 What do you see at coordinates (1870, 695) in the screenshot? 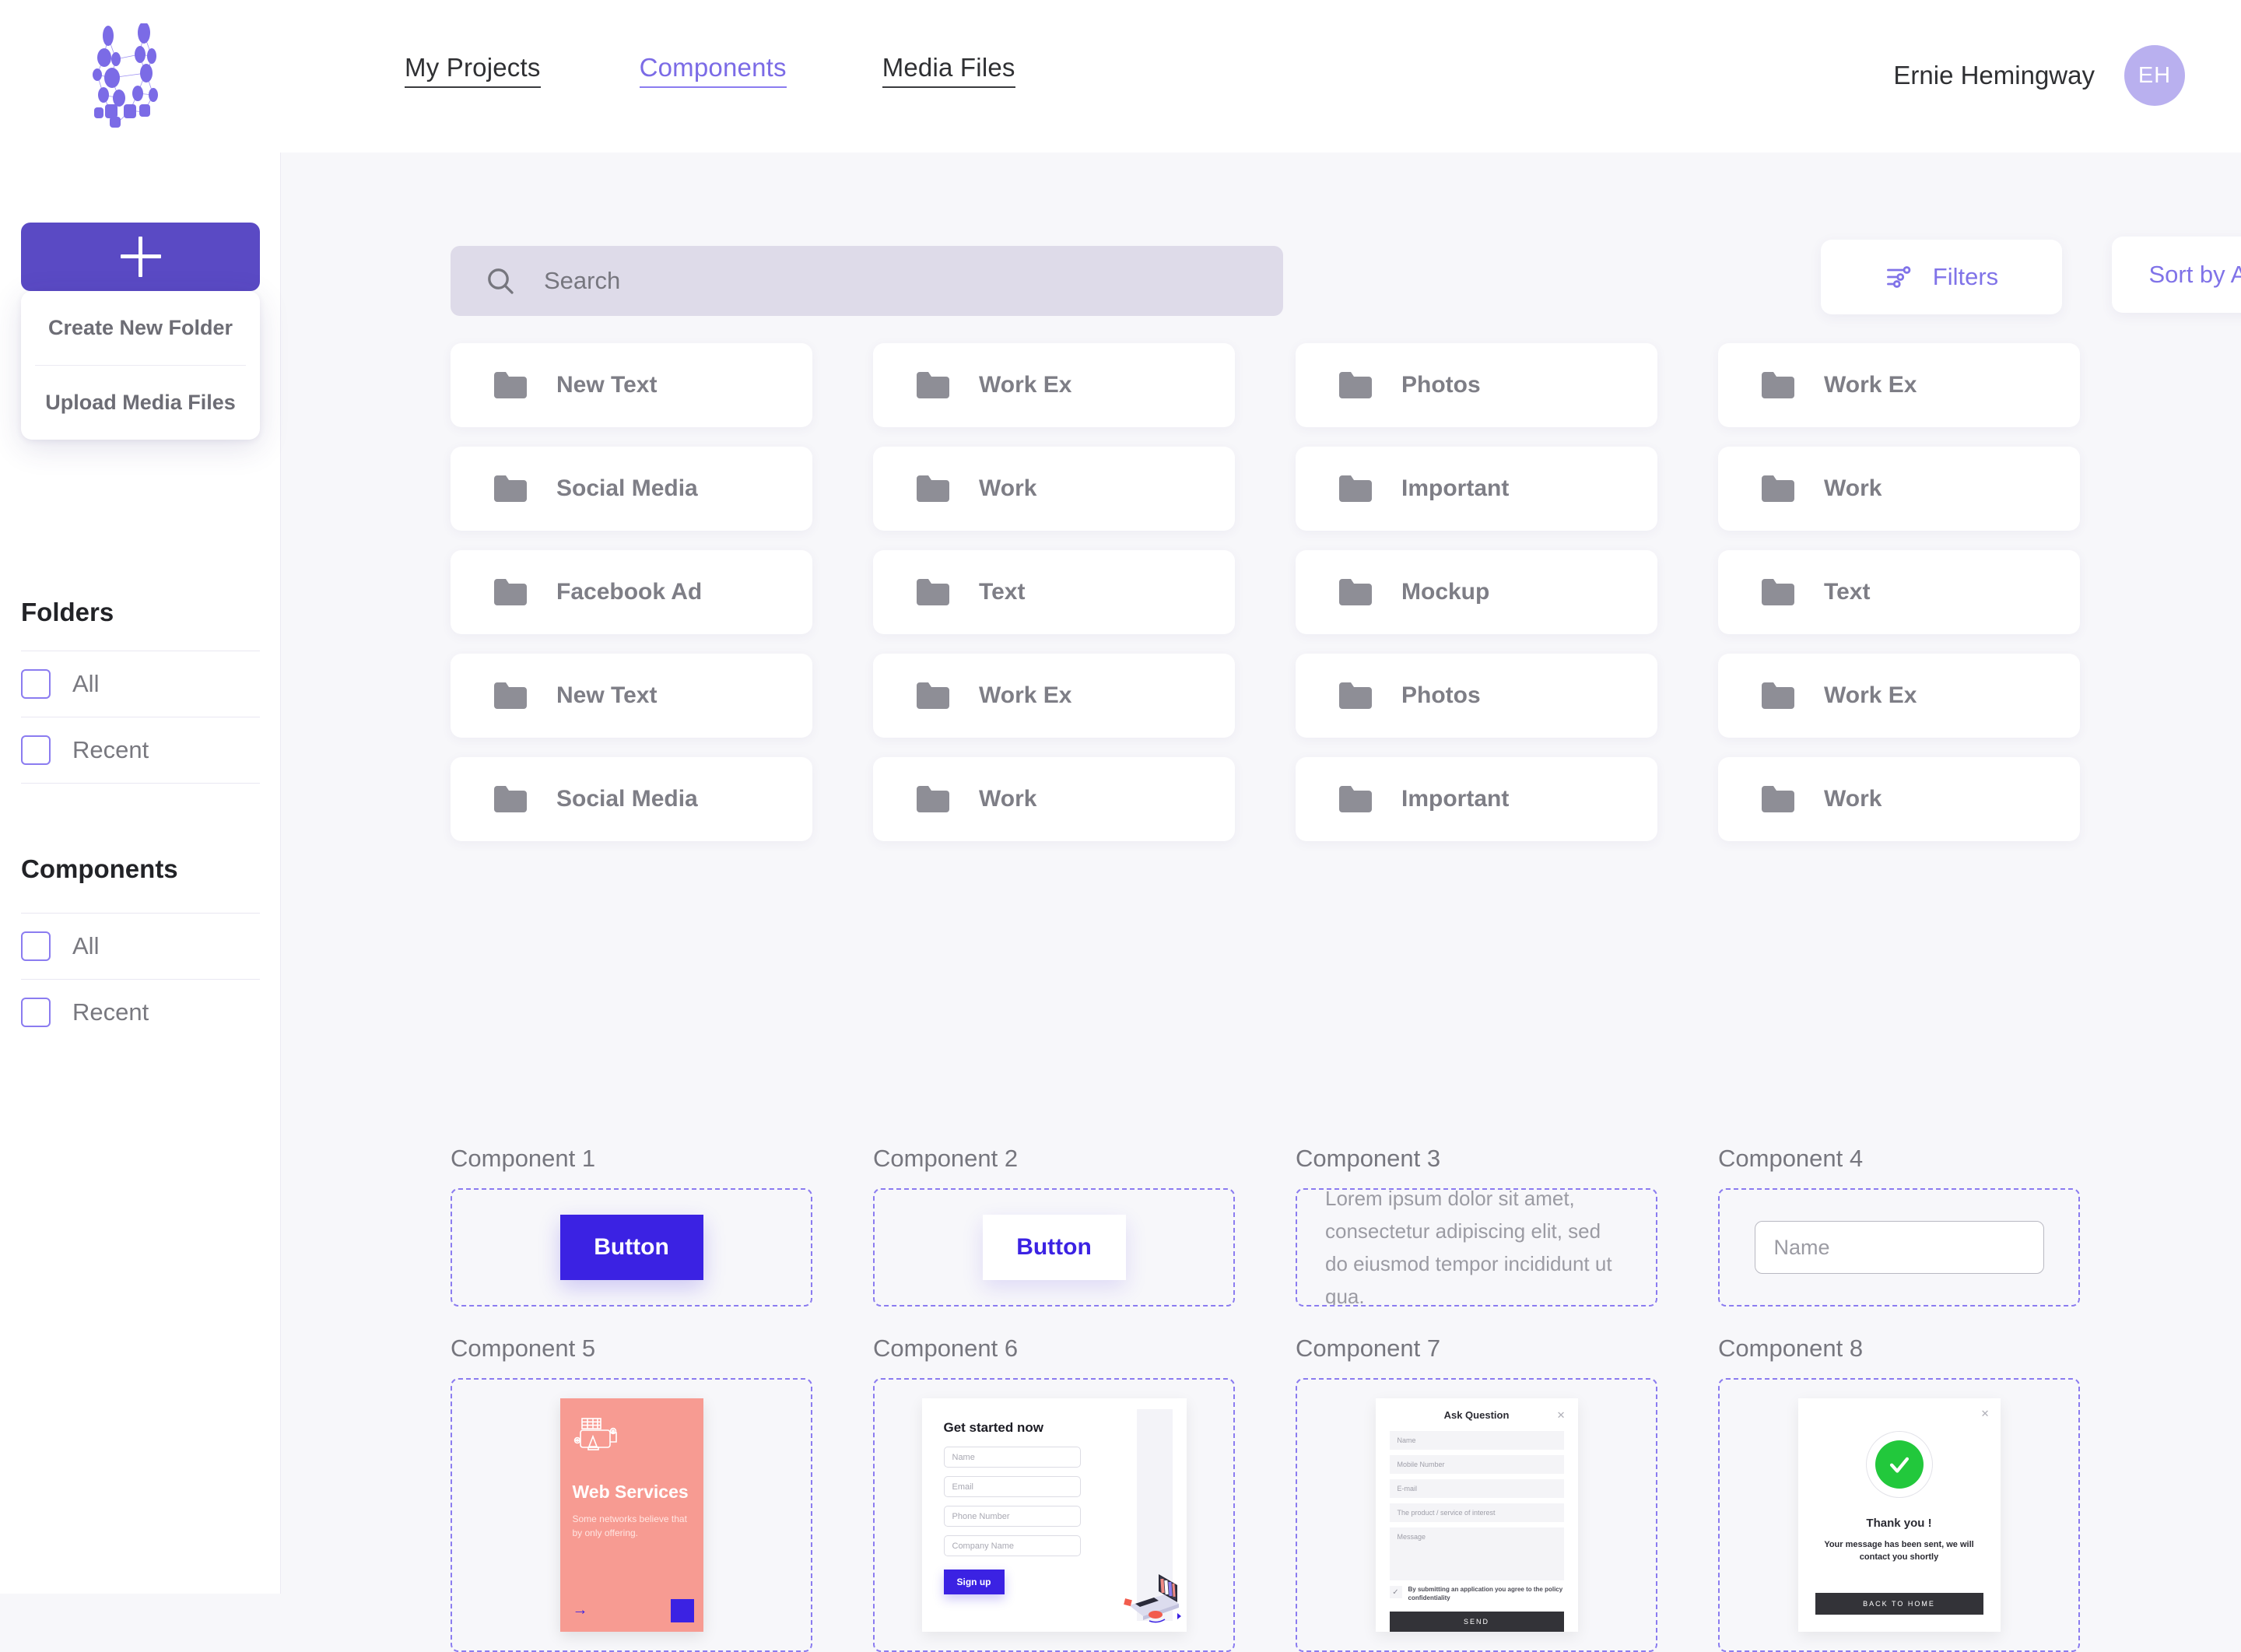
I see `folder-label: Work Ex` at bounding box center [1870, 695].